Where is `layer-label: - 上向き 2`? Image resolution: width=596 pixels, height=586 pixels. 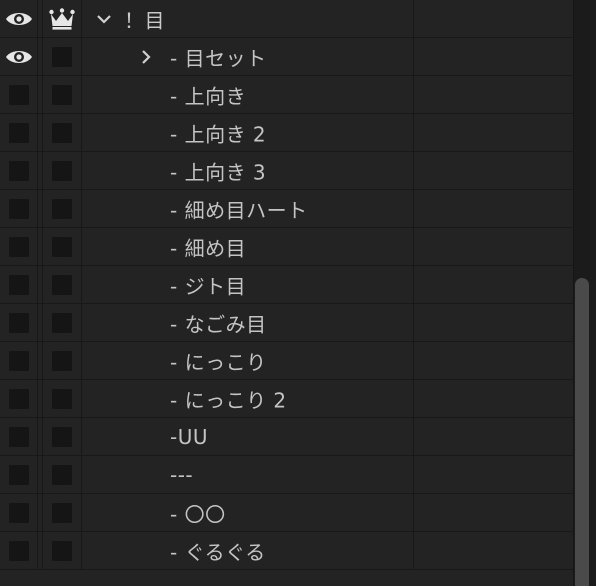
layer-label: - 上向き 2 is located at coordinates (218, 134).